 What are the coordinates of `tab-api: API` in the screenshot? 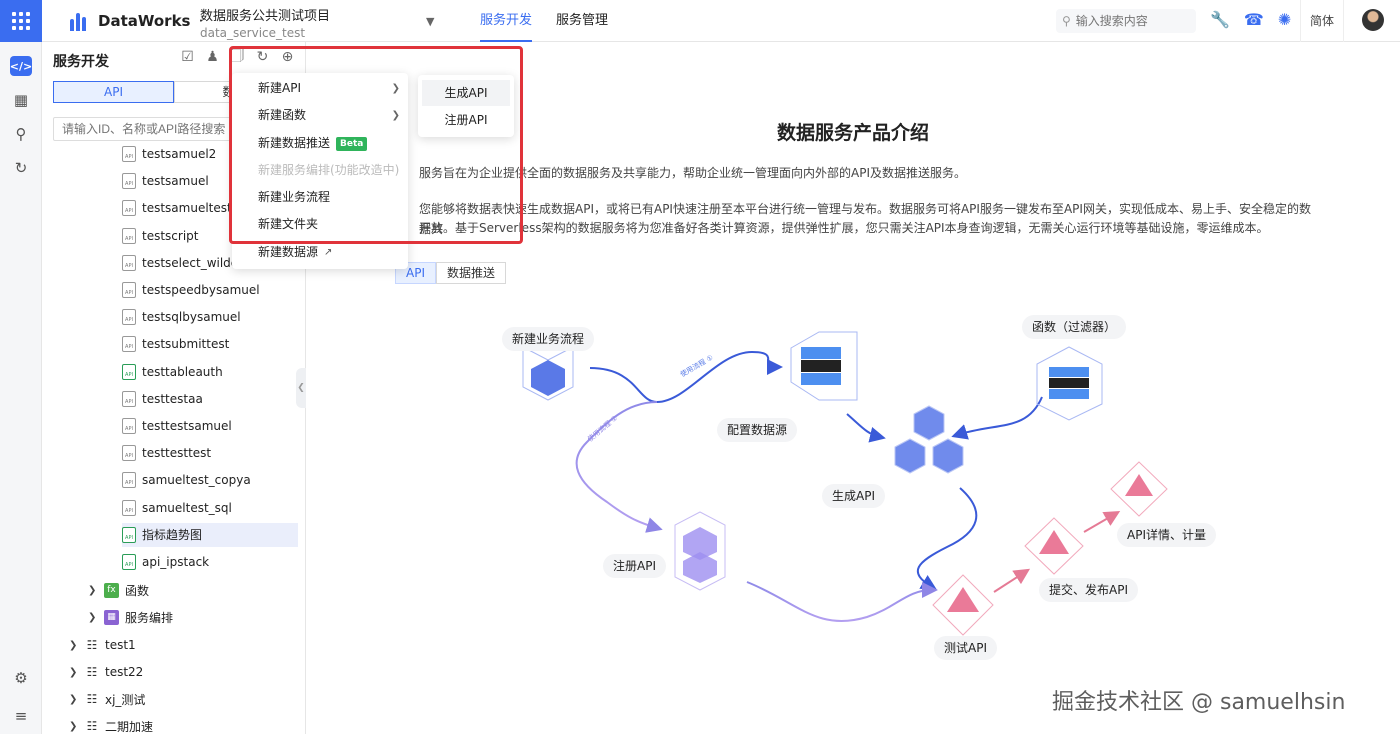 It's located at (113, 92).